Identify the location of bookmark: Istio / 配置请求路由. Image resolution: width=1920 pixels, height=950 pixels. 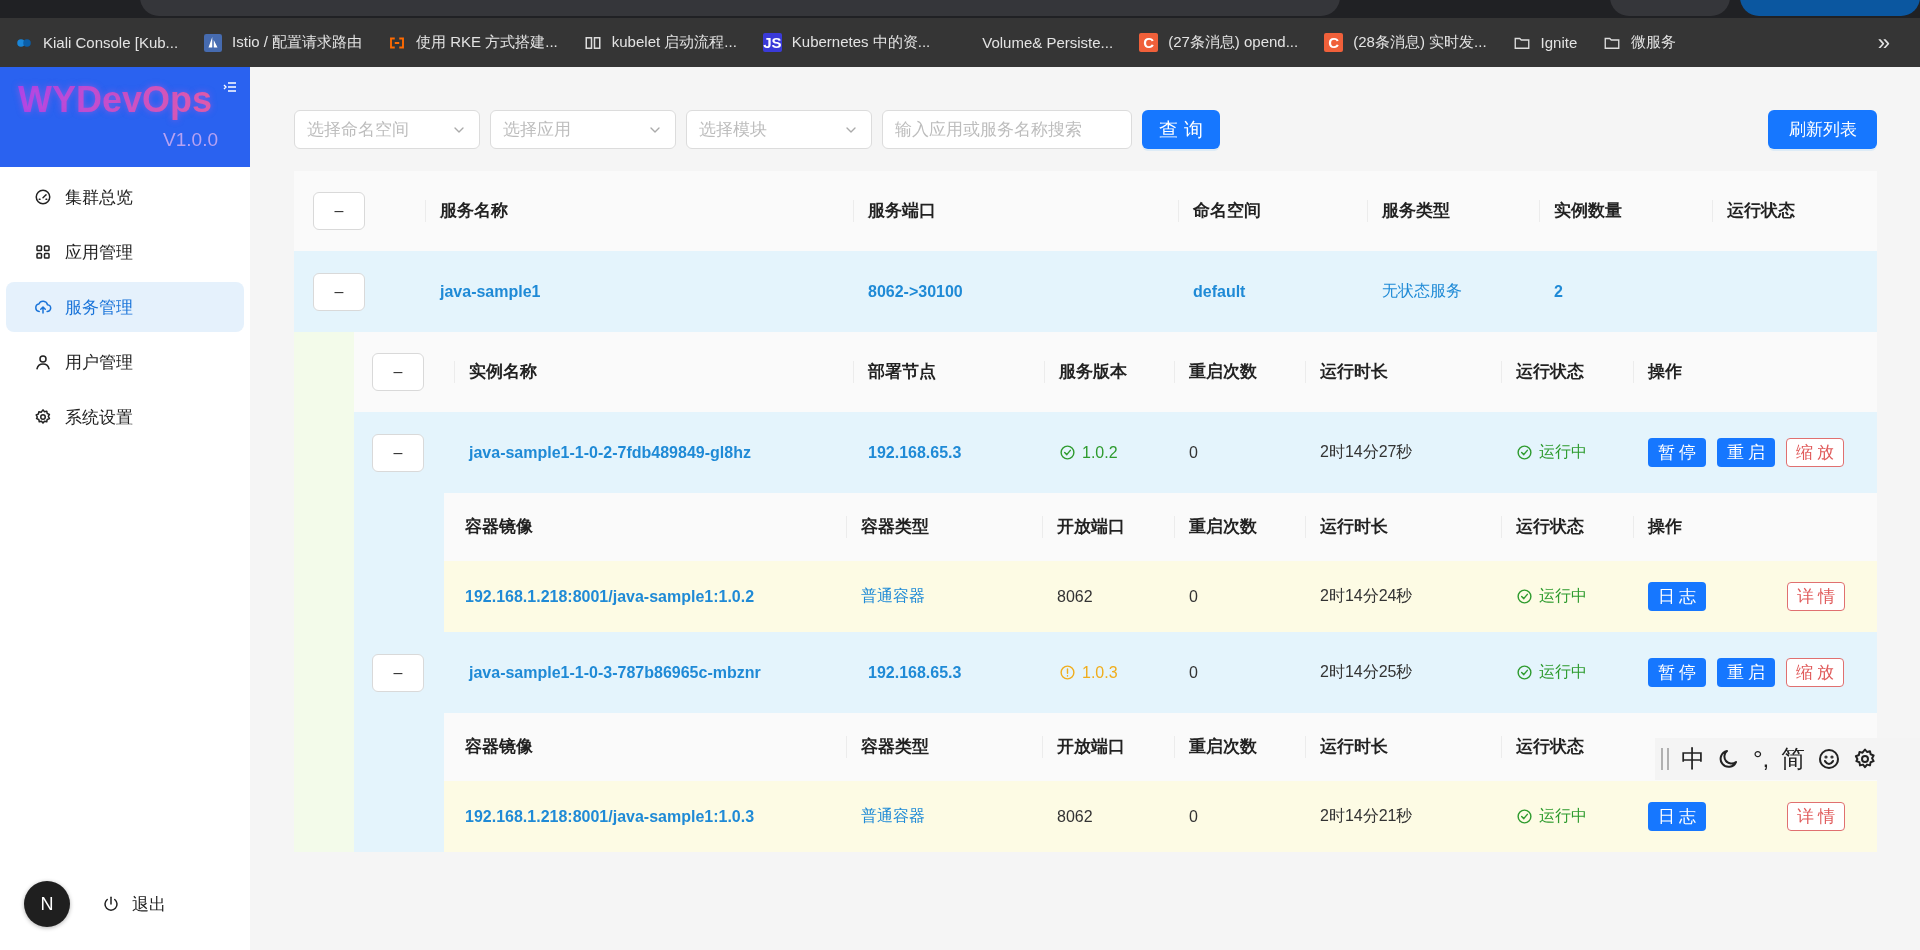
(283, 42).